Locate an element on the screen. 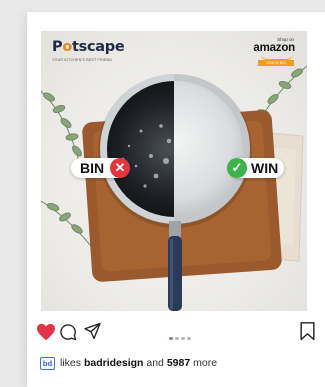  link-in-bio-badge: LINK IN BIO is located at coordinates (276, 63).